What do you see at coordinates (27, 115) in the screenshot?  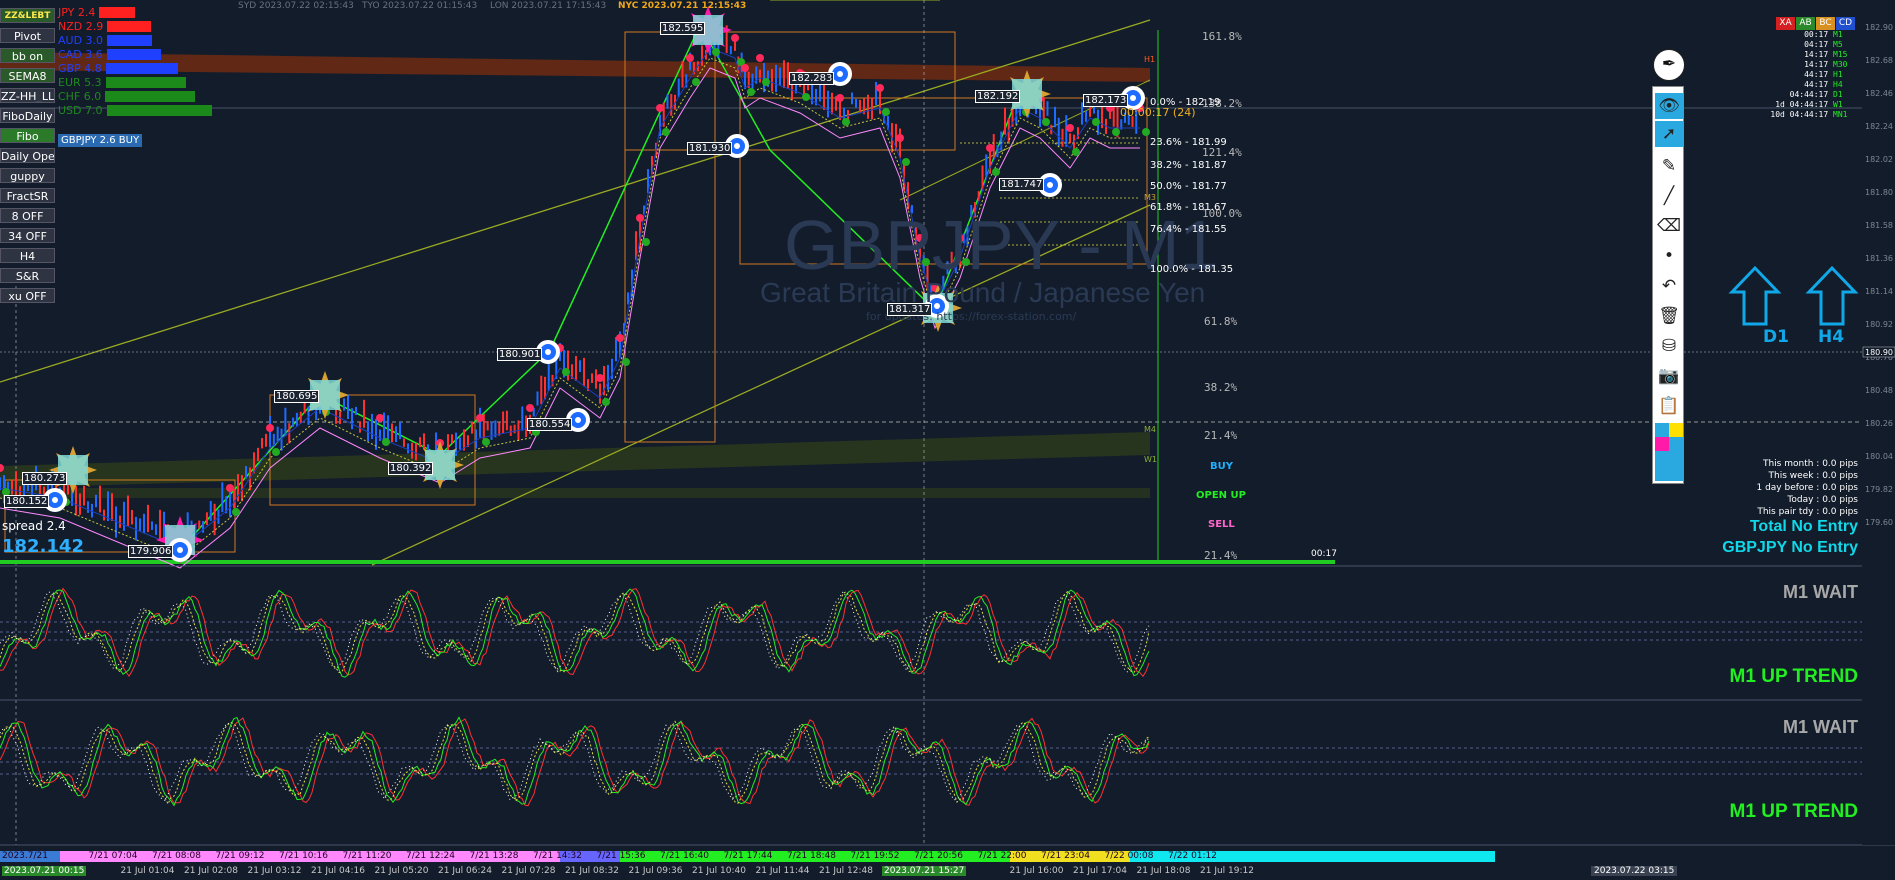 I see `left-button: FiboDaily` at bounding box center [27, 115].